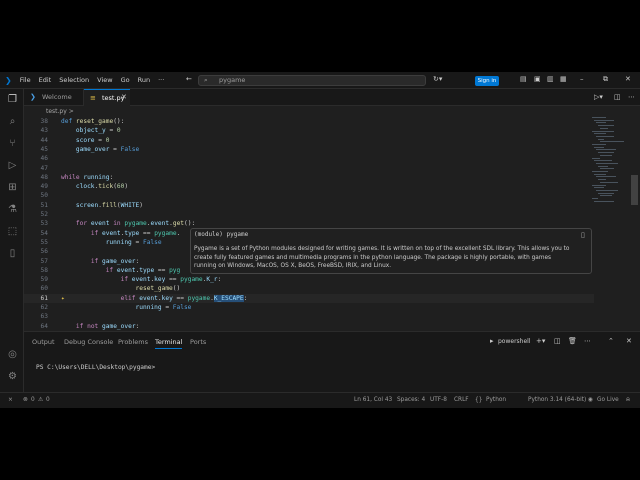 The height and width of the screenshot is (480, 640). I want to click on extensions-icon: ⊞, so click(12, 187).